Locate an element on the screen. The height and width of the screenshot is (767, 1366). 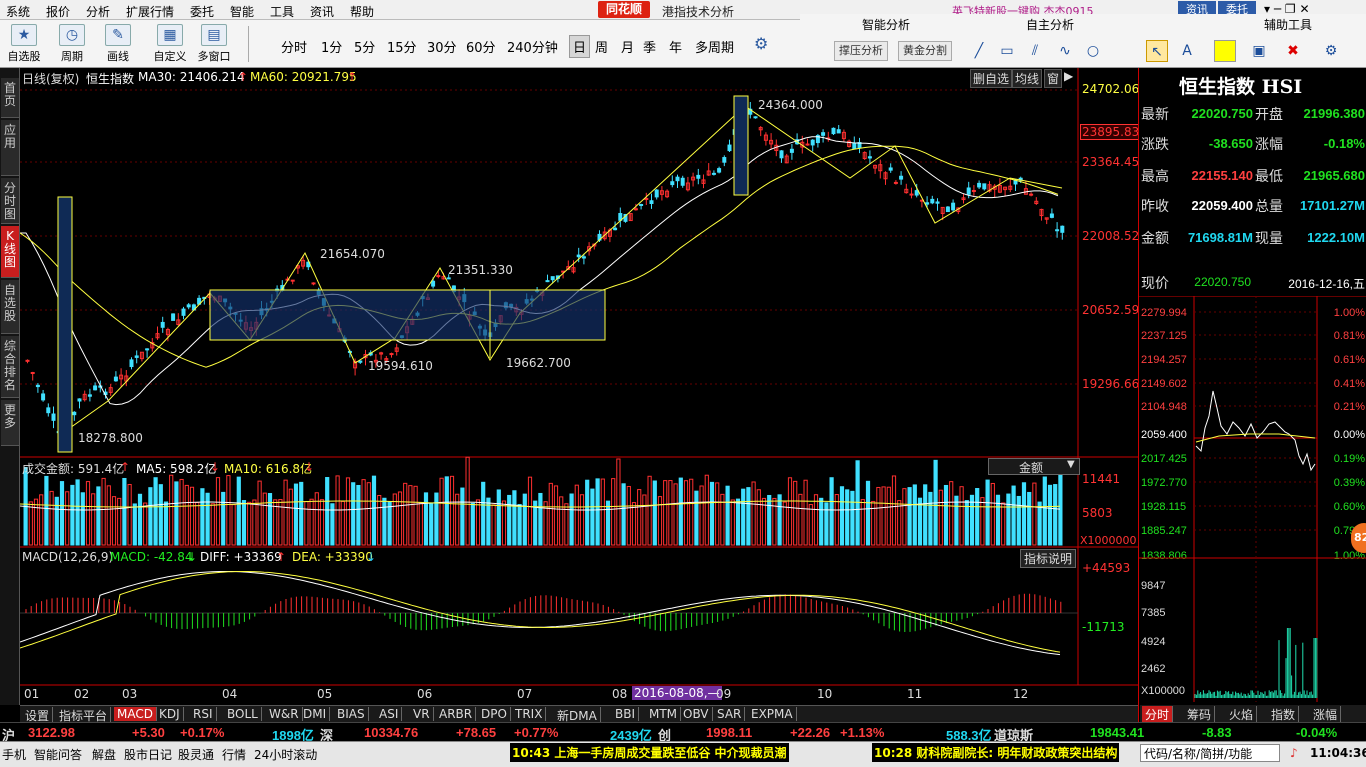
cursor-icon: ↖ is located at coordinates (1157, 51).